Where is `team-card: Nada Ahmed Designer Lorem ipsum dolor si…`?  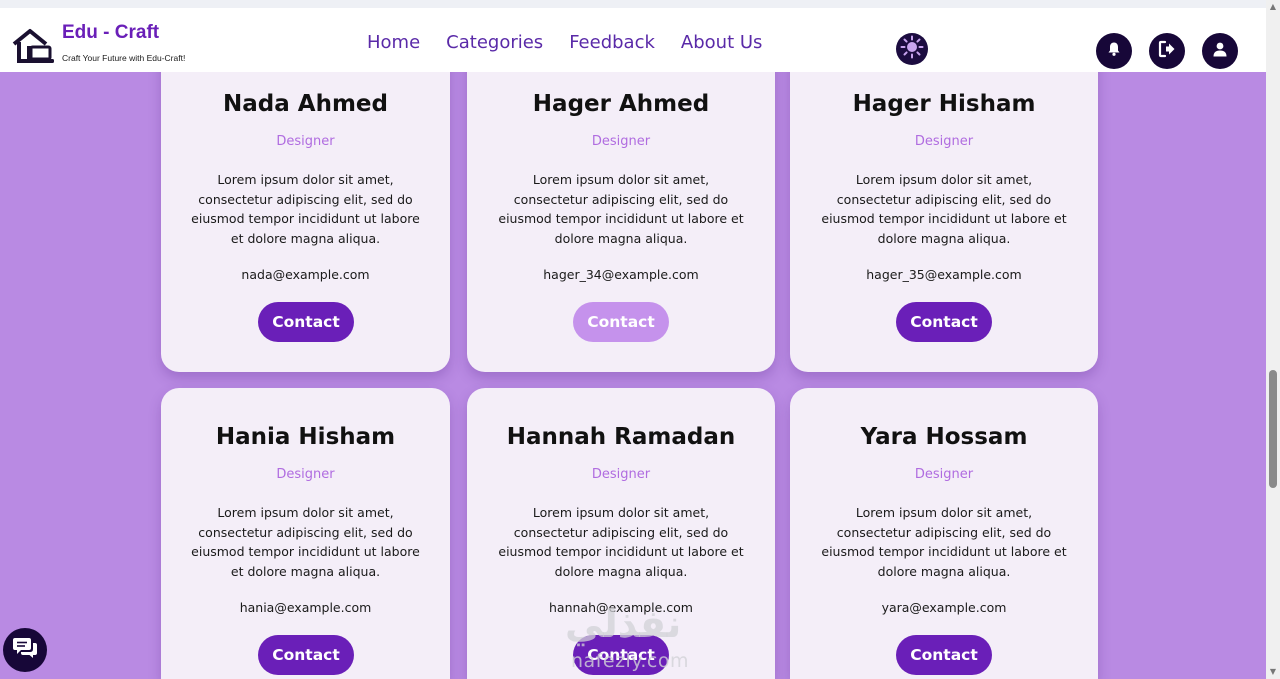 team-card: Nada Ahmed Designer Lorem ipsum dolor si… is located at coordinates (305, 206).